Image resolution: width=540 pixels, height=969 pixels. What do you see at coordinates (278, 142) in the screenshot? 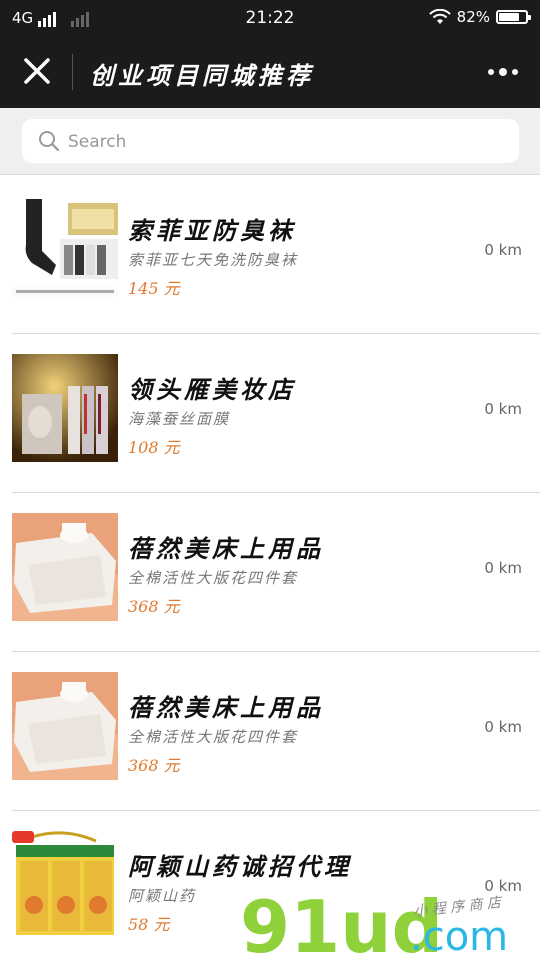
I see `search-input` at bounding box center [278, 142].